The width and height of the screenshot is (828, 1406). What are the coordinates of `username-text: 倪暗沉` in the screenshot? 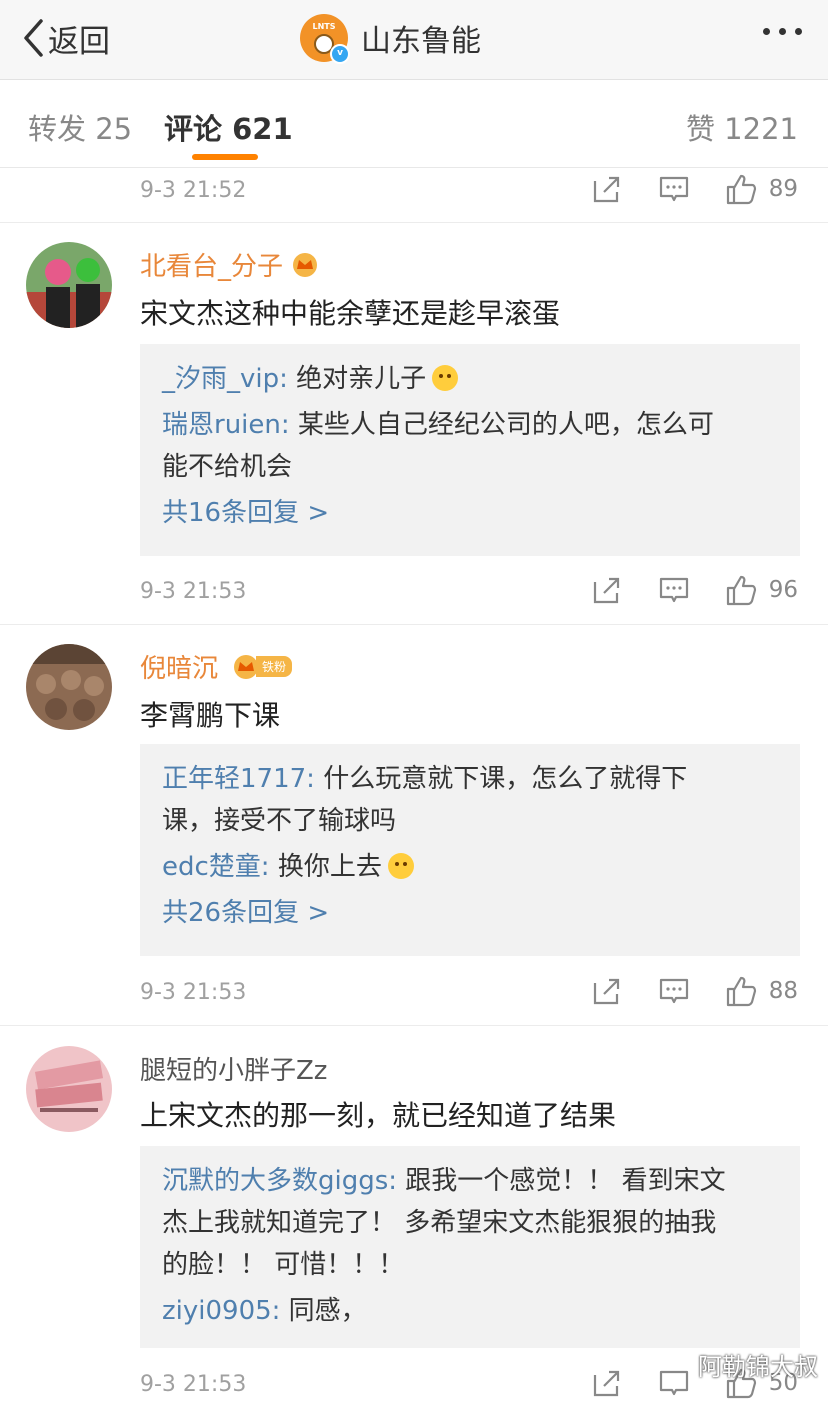 It's located at (179, 669).